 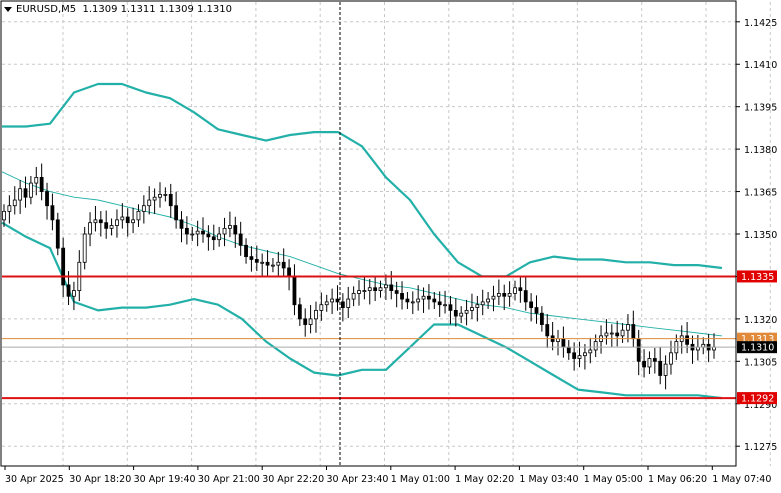 I want to click on time-tick-label: 30 Apr 22:20, so click(x=293, y=479).